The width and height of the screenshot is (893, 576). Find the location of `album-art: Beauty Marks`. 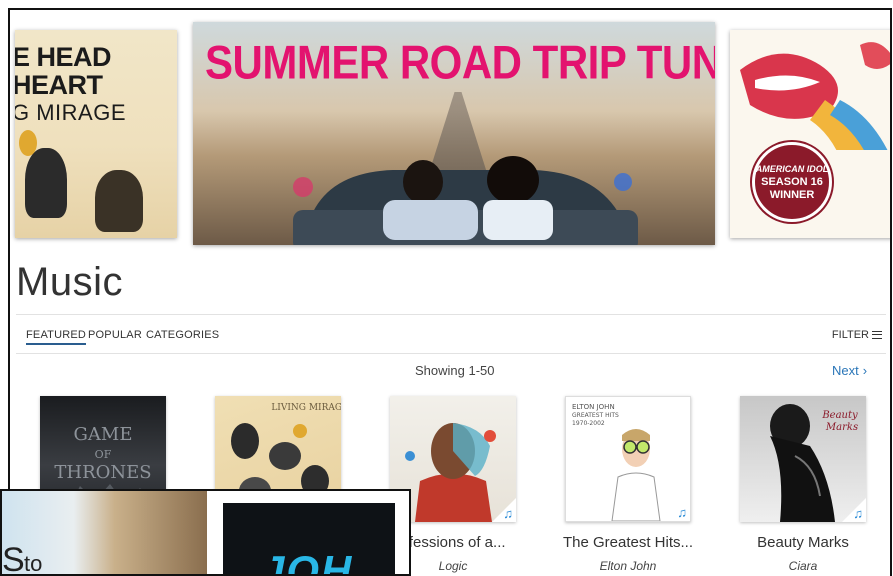

album-art: Beauty Marks is located at coordinates (814, 463).